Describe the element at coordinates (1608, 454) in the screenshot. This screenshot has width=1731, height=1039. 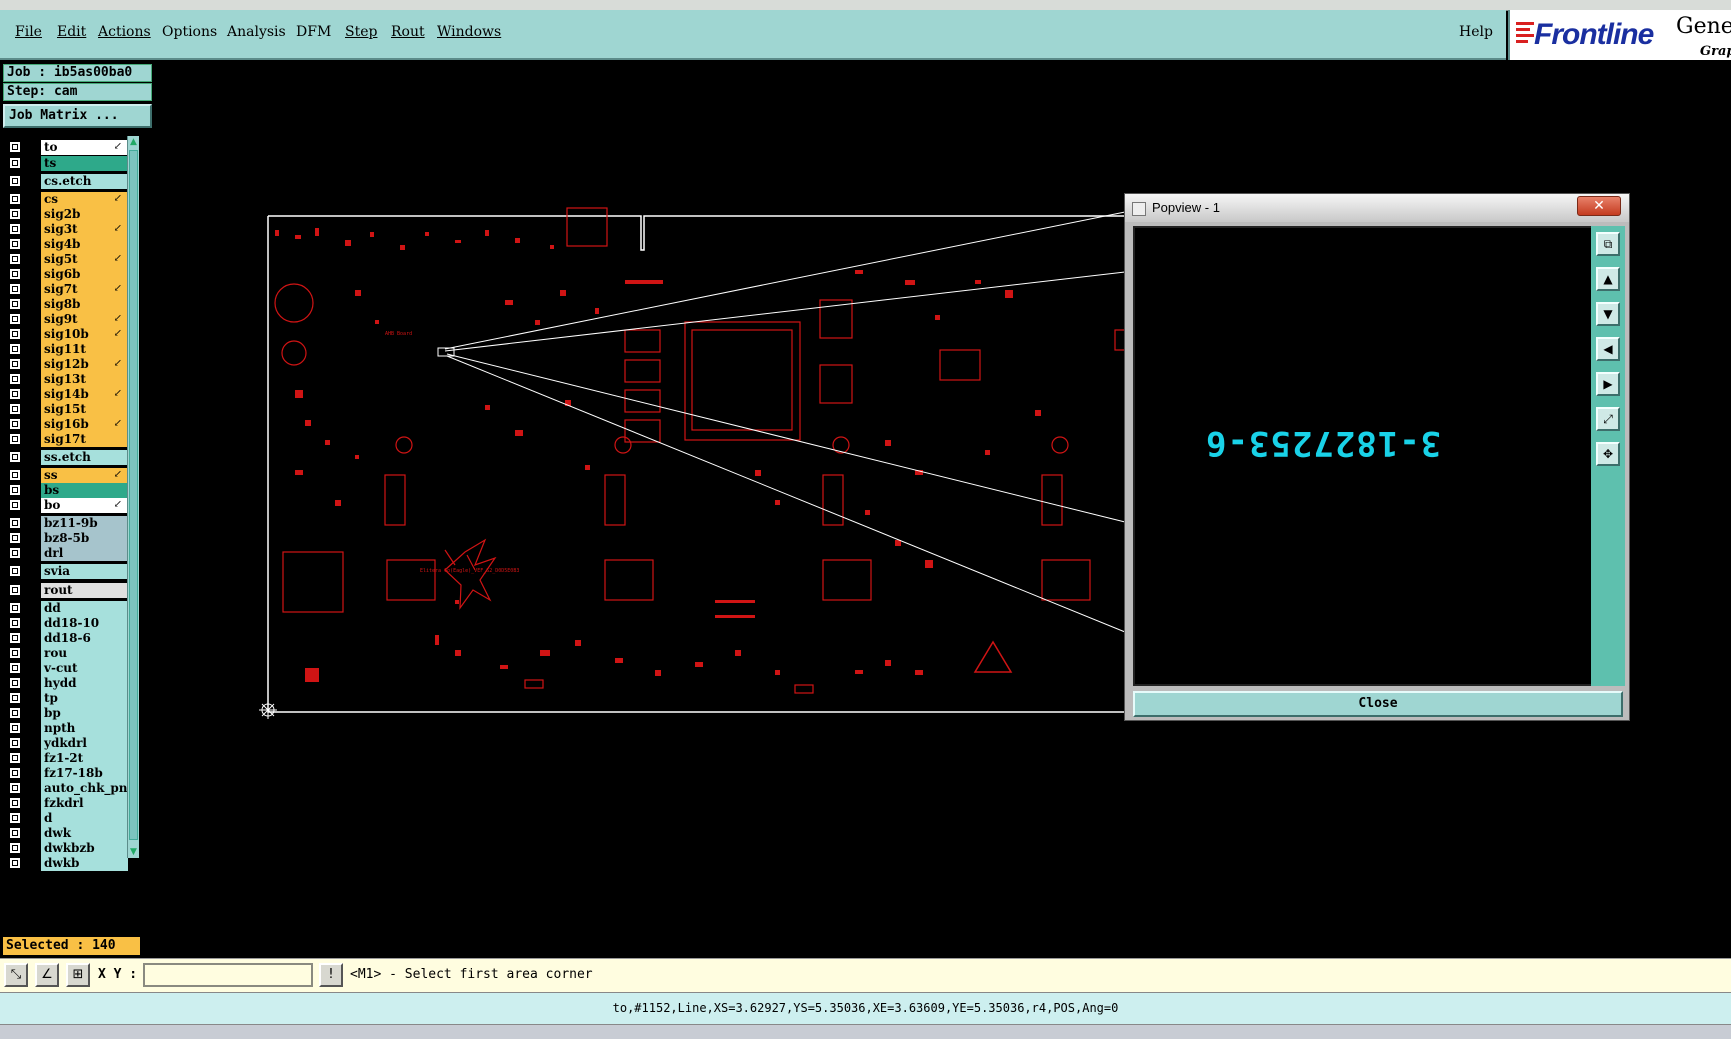
I see `zoom-home-icon: ✥` at that location.